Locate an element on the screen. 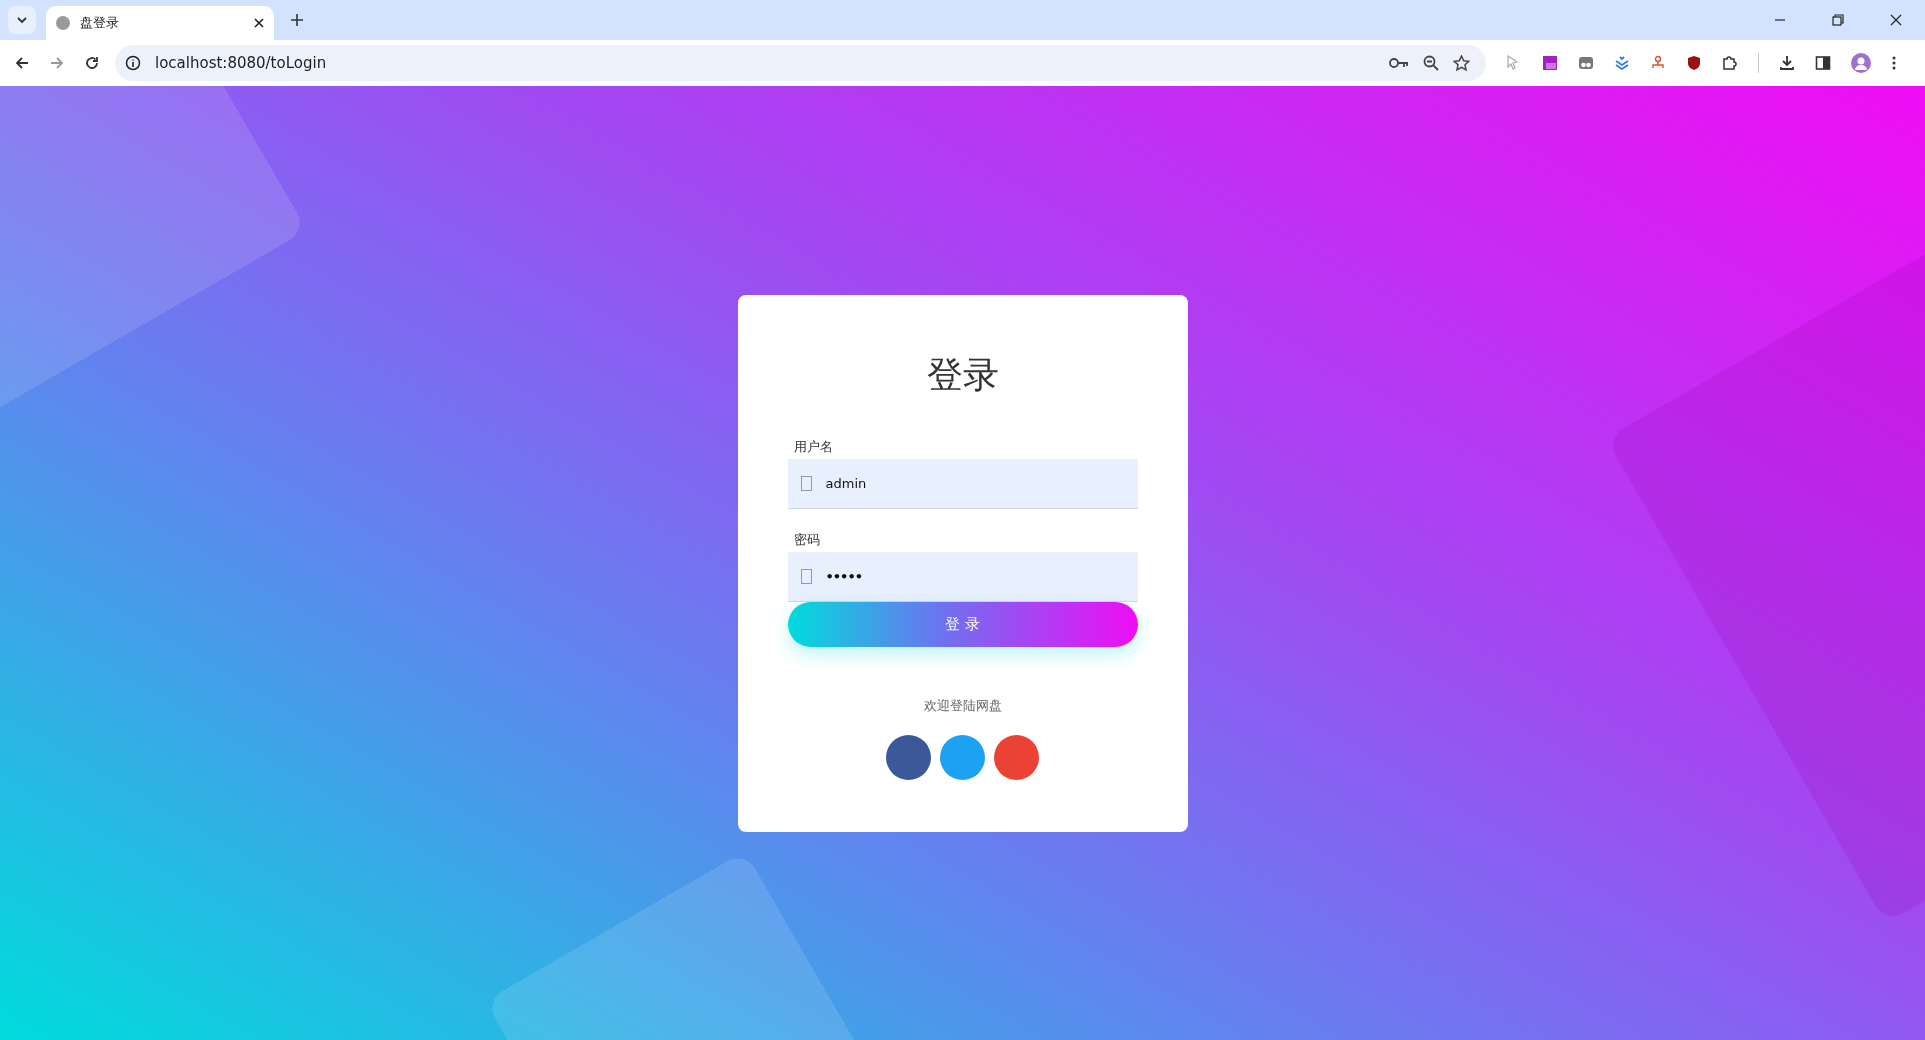 The width and height of the screenshot is (1925, 1040). layers-icon is located at coordinates (1622, 63).